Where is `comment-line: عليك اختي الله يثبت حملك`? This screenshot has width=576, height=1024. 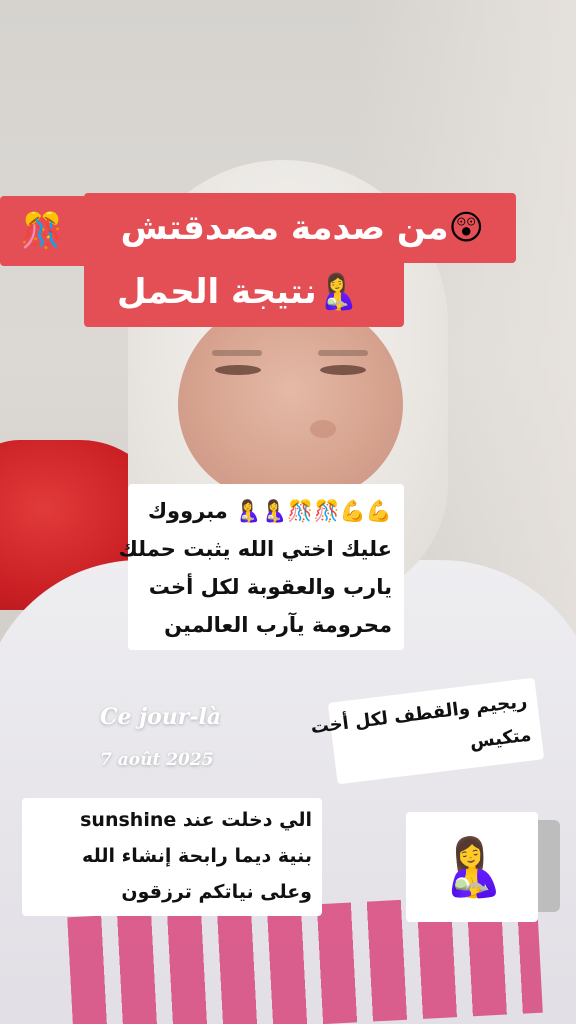
comment-line: عليك اختي الله يثبت حملك is located at coordinates (255, 549).